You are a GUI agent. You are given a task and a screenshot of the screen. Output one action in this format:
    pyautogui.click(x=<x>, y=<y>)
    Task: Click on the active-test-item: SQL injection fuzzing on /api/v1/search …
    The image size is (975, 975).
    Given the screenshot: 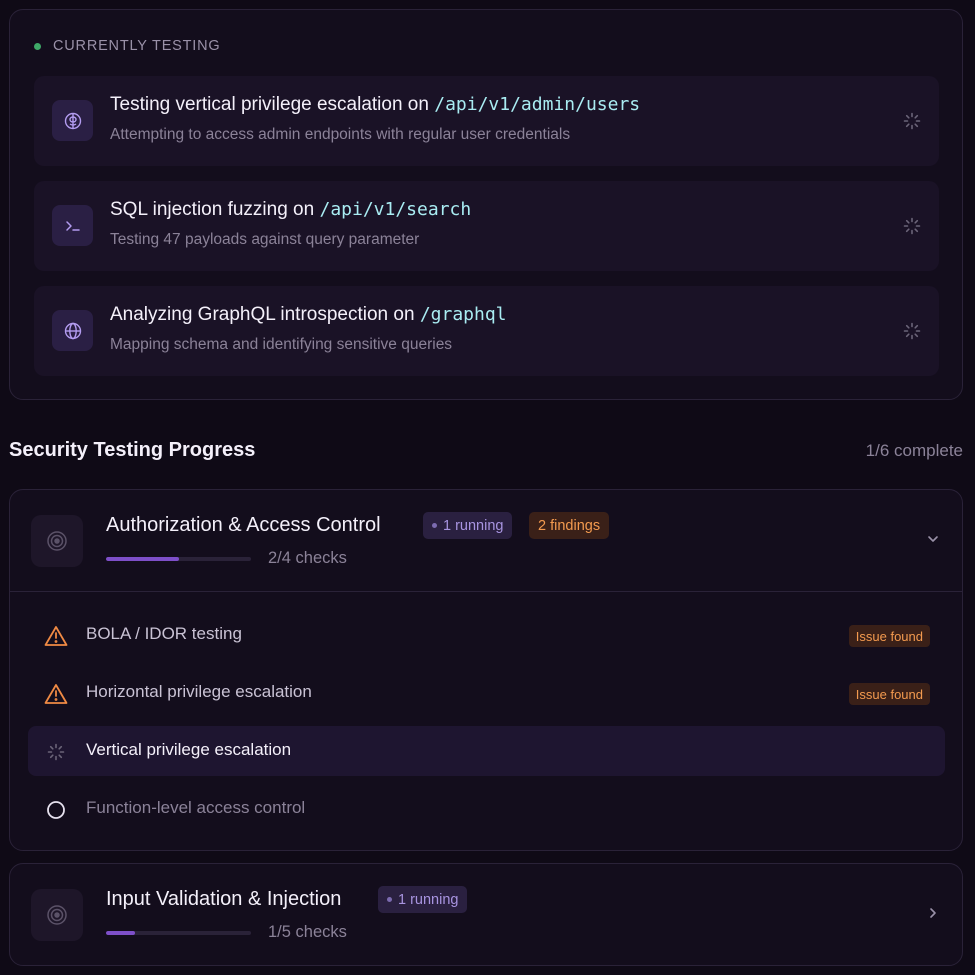 What is the action you would take?
    pyautogui.click(x=486, y=226)
    